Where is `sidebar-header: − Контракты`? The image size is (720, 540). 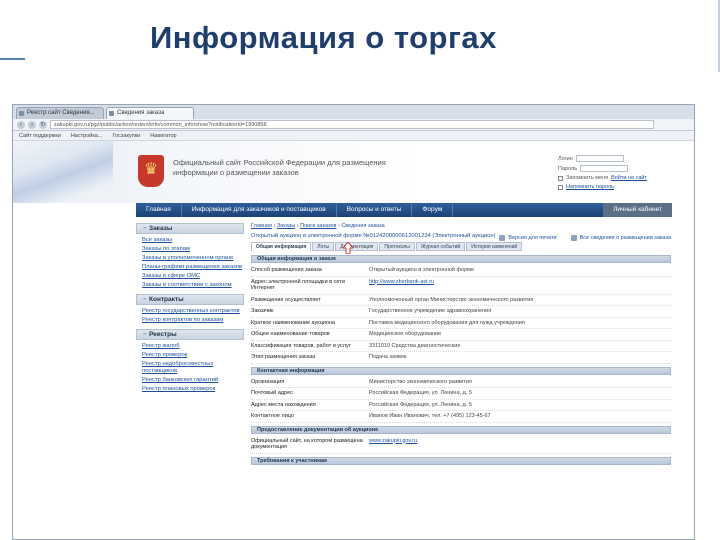 sidebar-header: − Контракты is located at coordinates (190, 299).